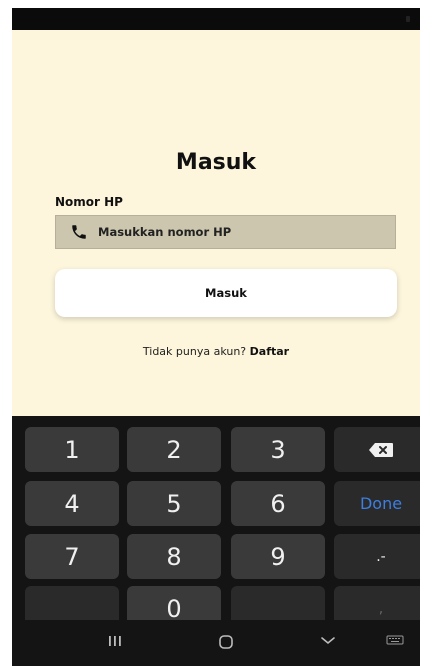 This screenshot has width=432, height=666. Describe the element at coordinates (72, 503) in the screenshot. I see `key-4: 4` at that location.